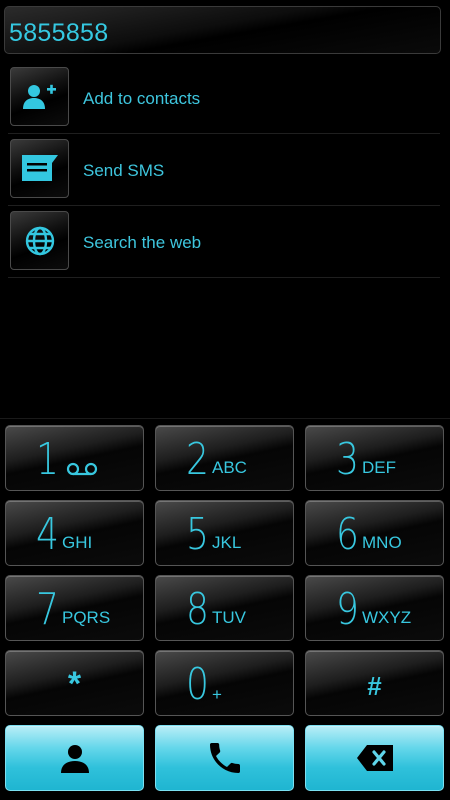 The width and height of the screenshot is (450, 800). I want to click on key-pound: #, so click(374, 683).